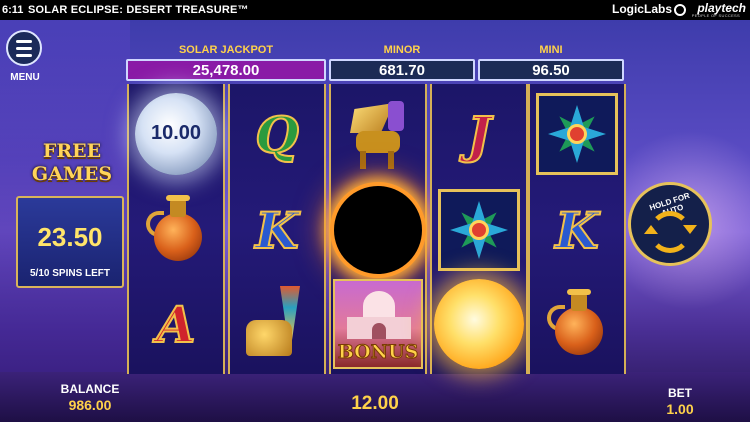 The width and height of the screenshot is (750, 422). I want to click on letter-a: A, so click(176, 324).